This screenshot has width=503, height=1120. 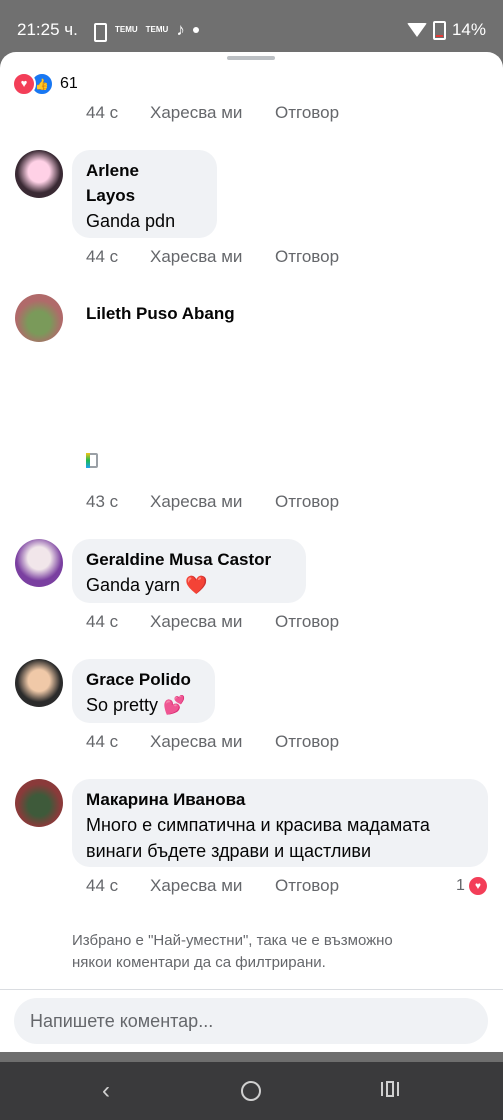 What do you see at coordinates (69, 83) in the screenshot?
I see `reaction-count: 61` at bounding box center [69, 83].